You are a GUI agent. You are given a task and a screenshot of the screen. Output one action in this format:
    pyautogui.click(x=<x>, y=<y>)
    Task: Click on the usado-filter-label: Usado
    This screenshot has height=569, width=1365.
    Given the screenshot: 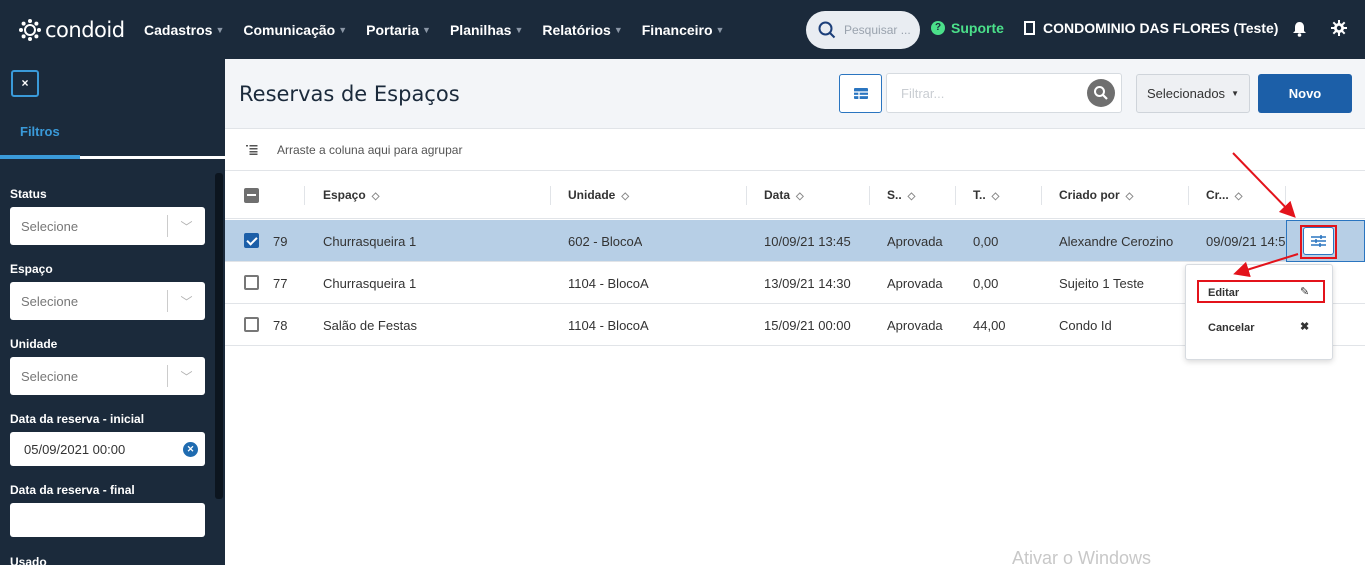 What is the action you would take?
    pyautogui.click(x=28, y=562)
    